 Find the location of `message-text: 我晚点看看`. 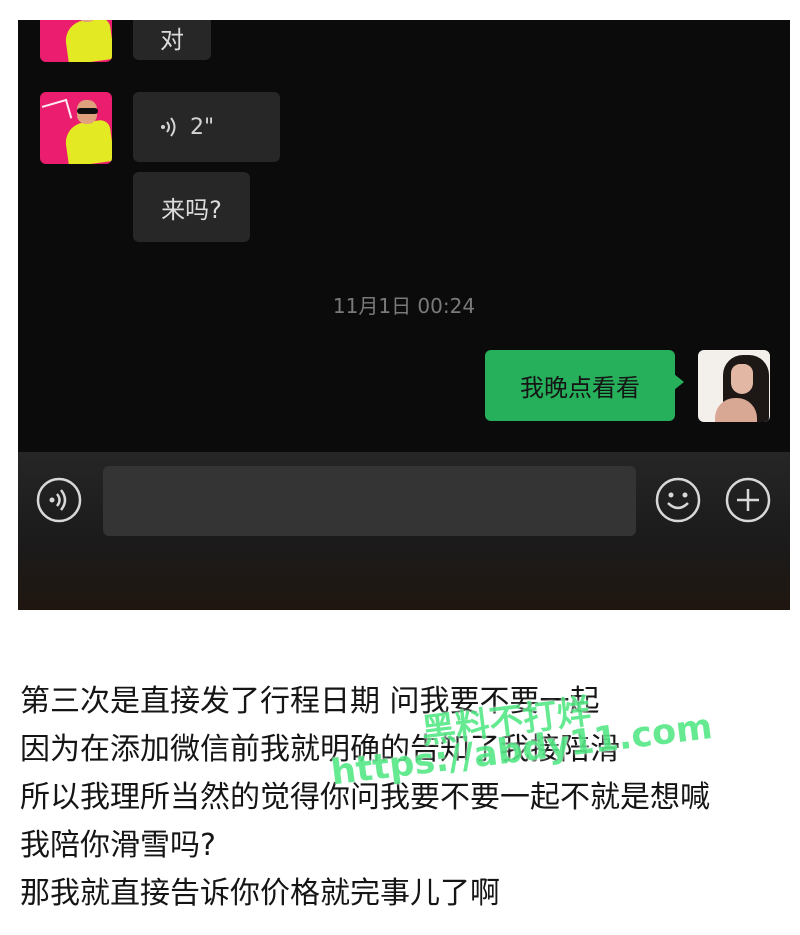

message-text: 我晚点看看 is located at coordinates (580, 388).